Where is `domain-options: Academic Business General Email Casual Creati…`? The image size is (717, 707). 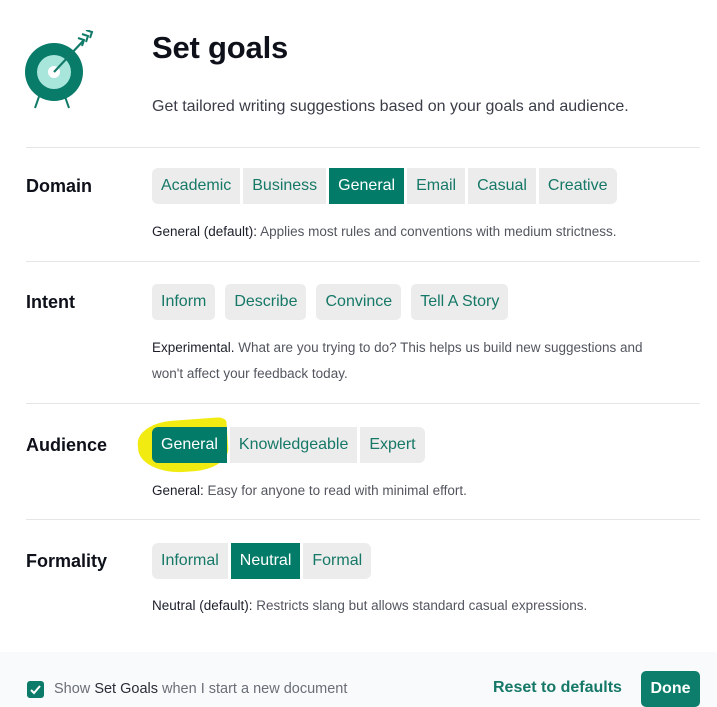
domain-options: Academic Business General Email Casual Creati… is located at coordinates (384, 186).